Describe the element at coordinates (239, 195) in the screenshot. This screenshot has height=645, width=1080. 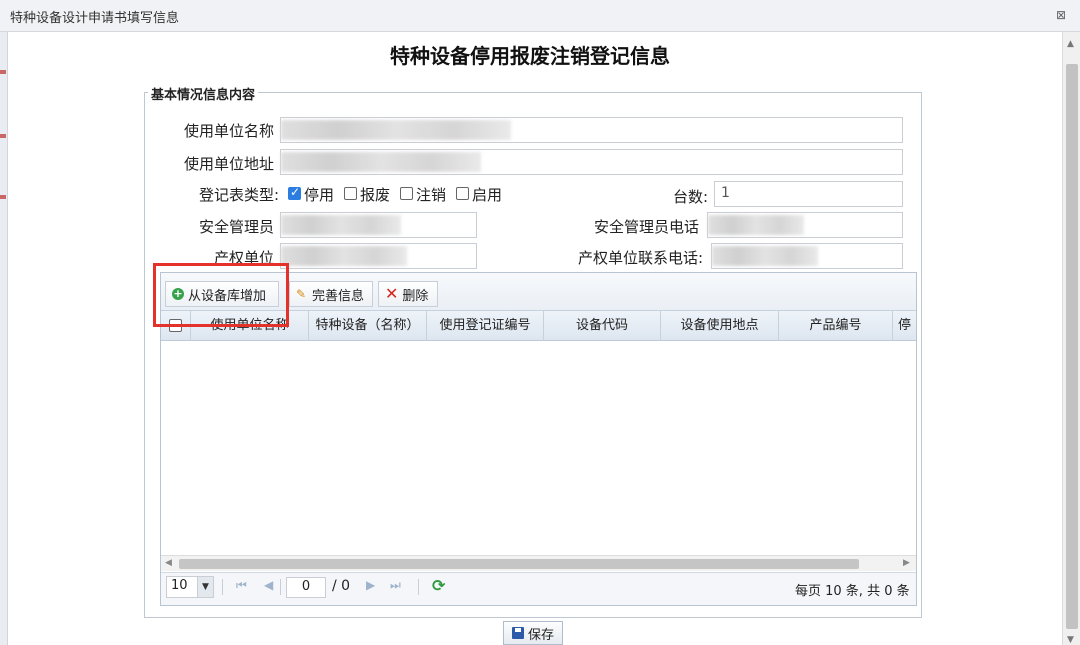
I see `reg-type-label: 登记表类型:` at that location.